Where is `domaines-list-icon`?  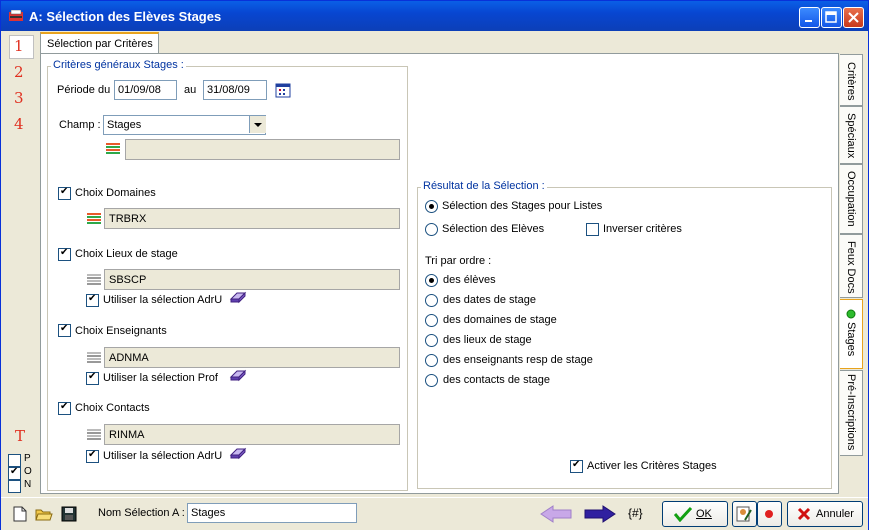 domaines-list-icon is located at coordinates (94, 219).